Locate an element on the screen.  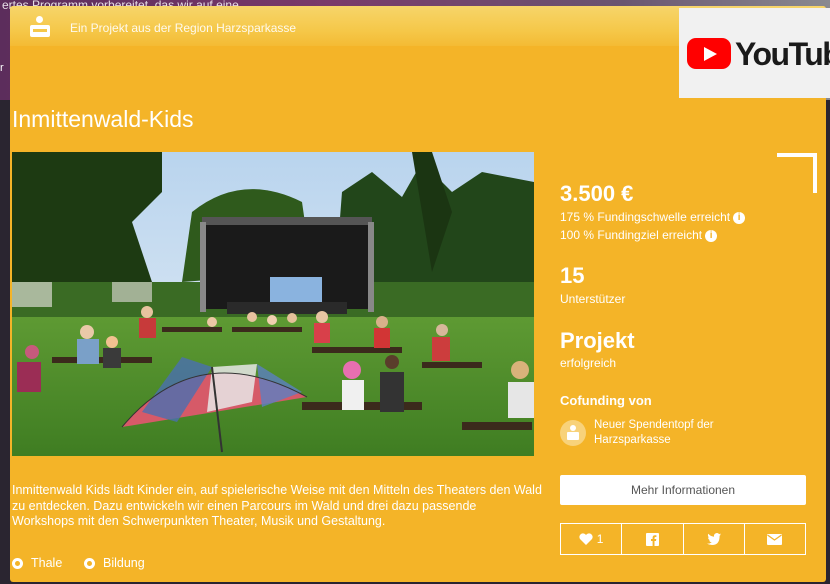
youtube-logo: YouTube is located at coordinates (754, 53).